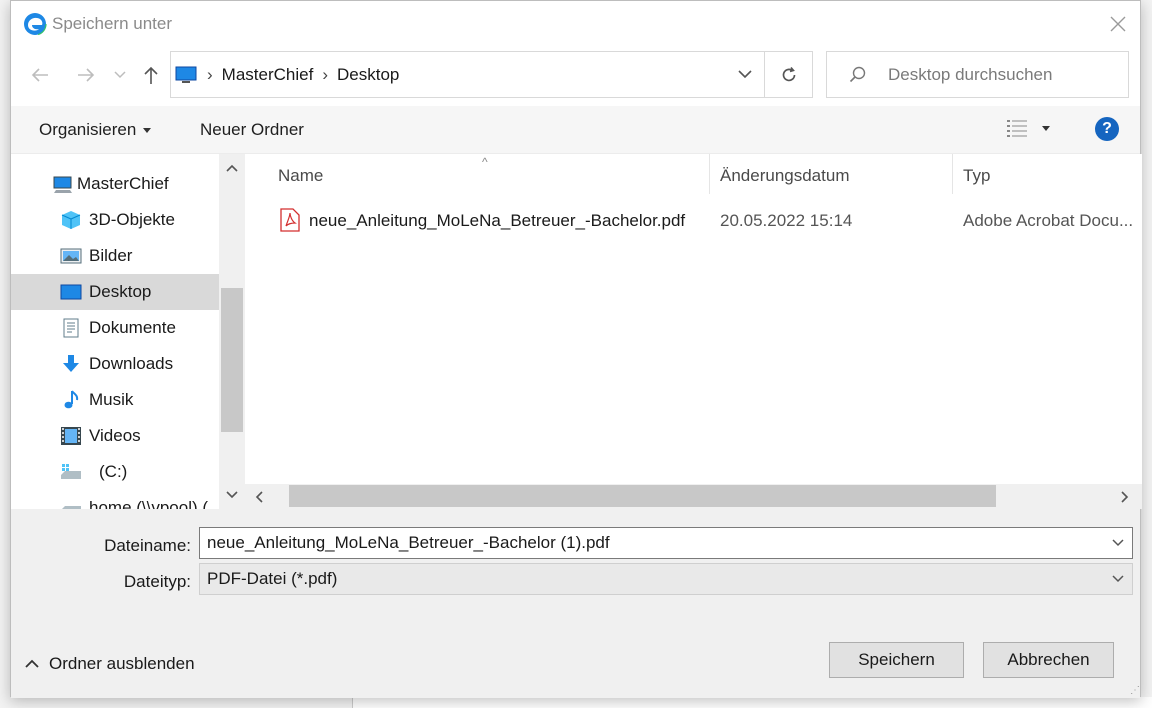 Image resolution: width=1152 pixels, height=708 pixels. I want to click on cancel-label: Abbrechen, so click(1048, 659).